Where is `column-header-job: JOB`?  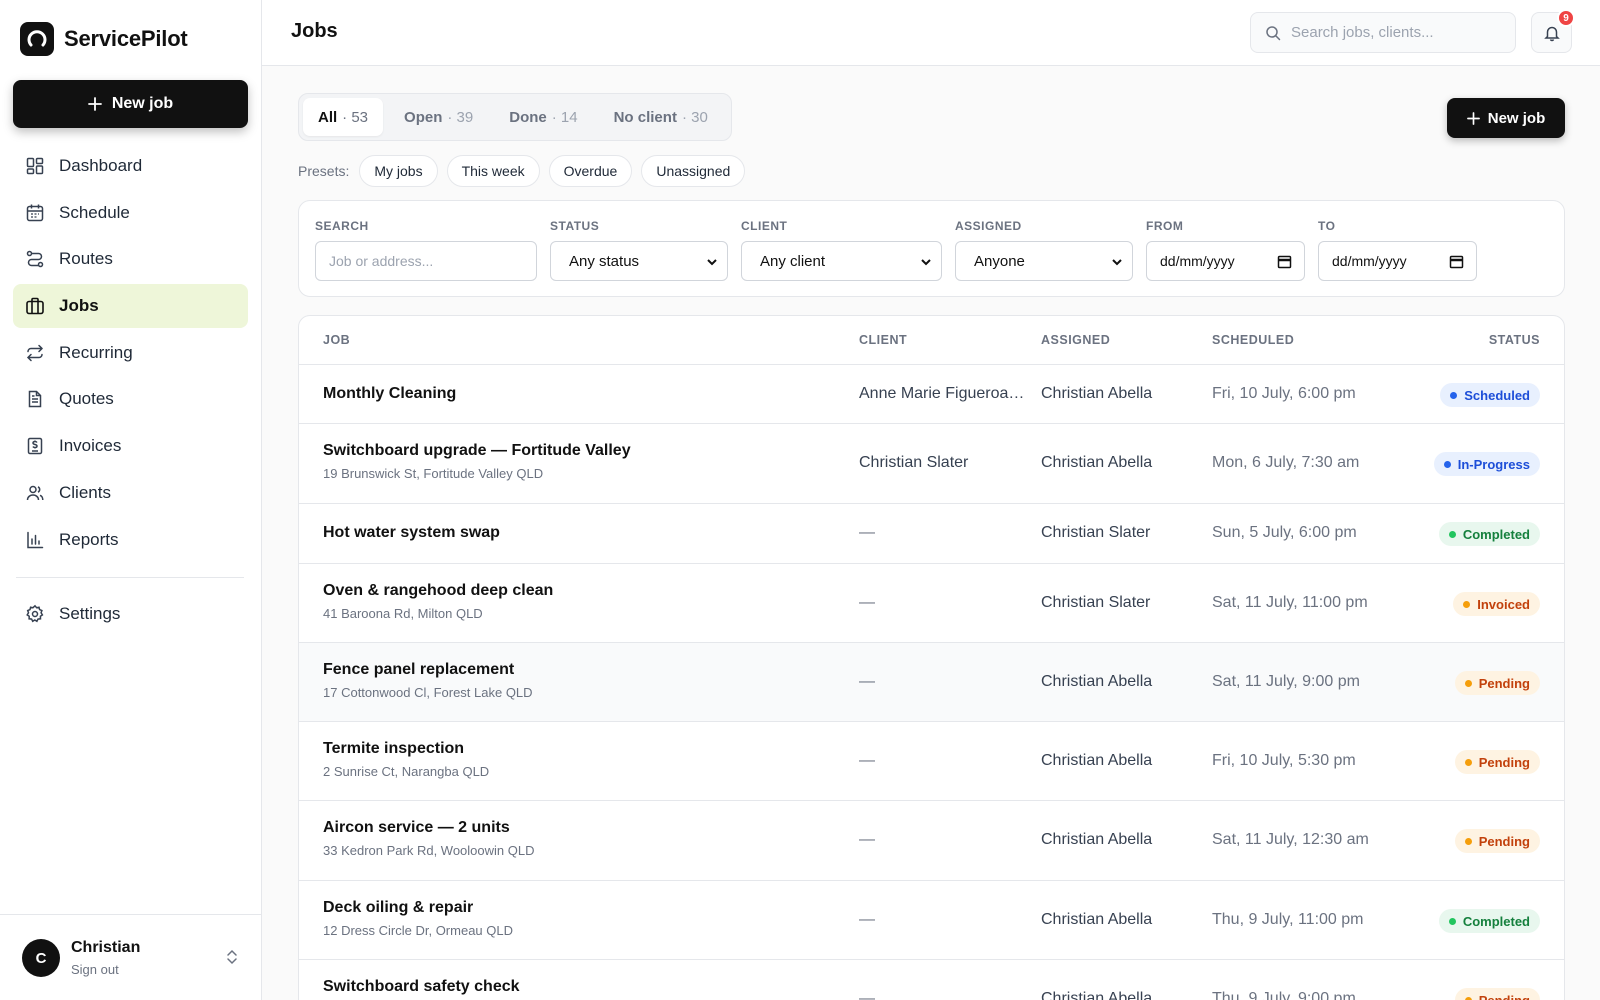 column-header-job: JOB is located at coordinates (336, 340).